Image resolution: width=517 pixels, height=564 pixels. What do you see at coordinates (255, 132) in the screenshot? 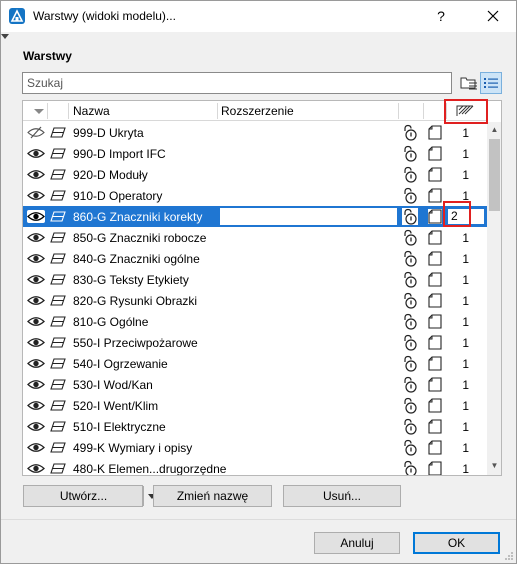
I see `layer-row: 999-D Ukryta 1` at bounding box center [255, 132].